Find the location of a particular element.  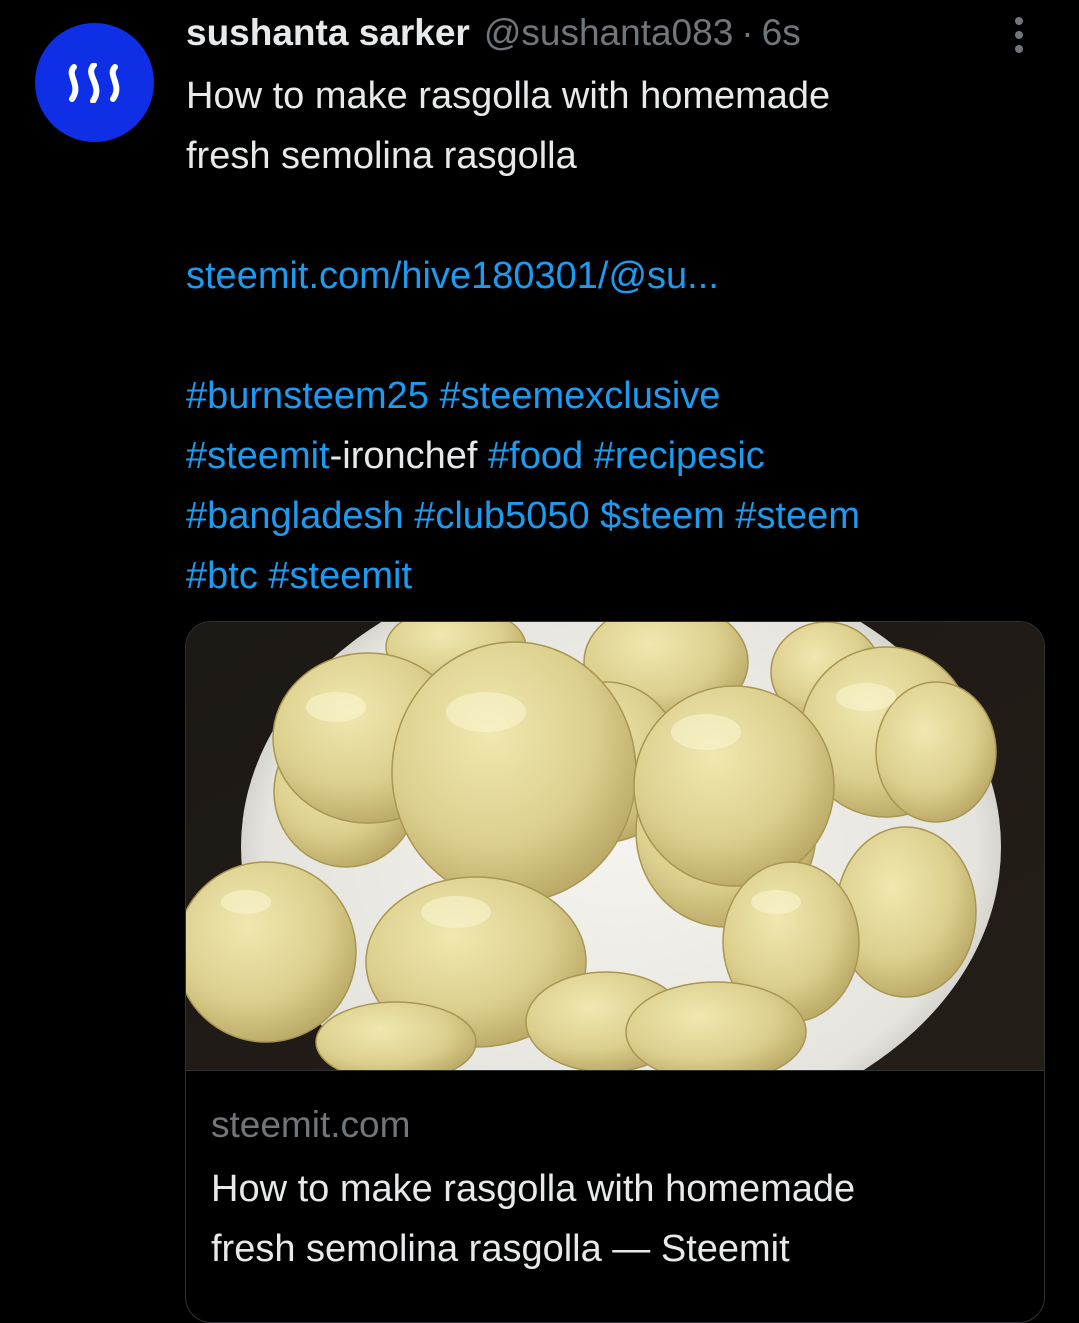

hashtag-steemit: #steemit is located at coordinates (340, 576).